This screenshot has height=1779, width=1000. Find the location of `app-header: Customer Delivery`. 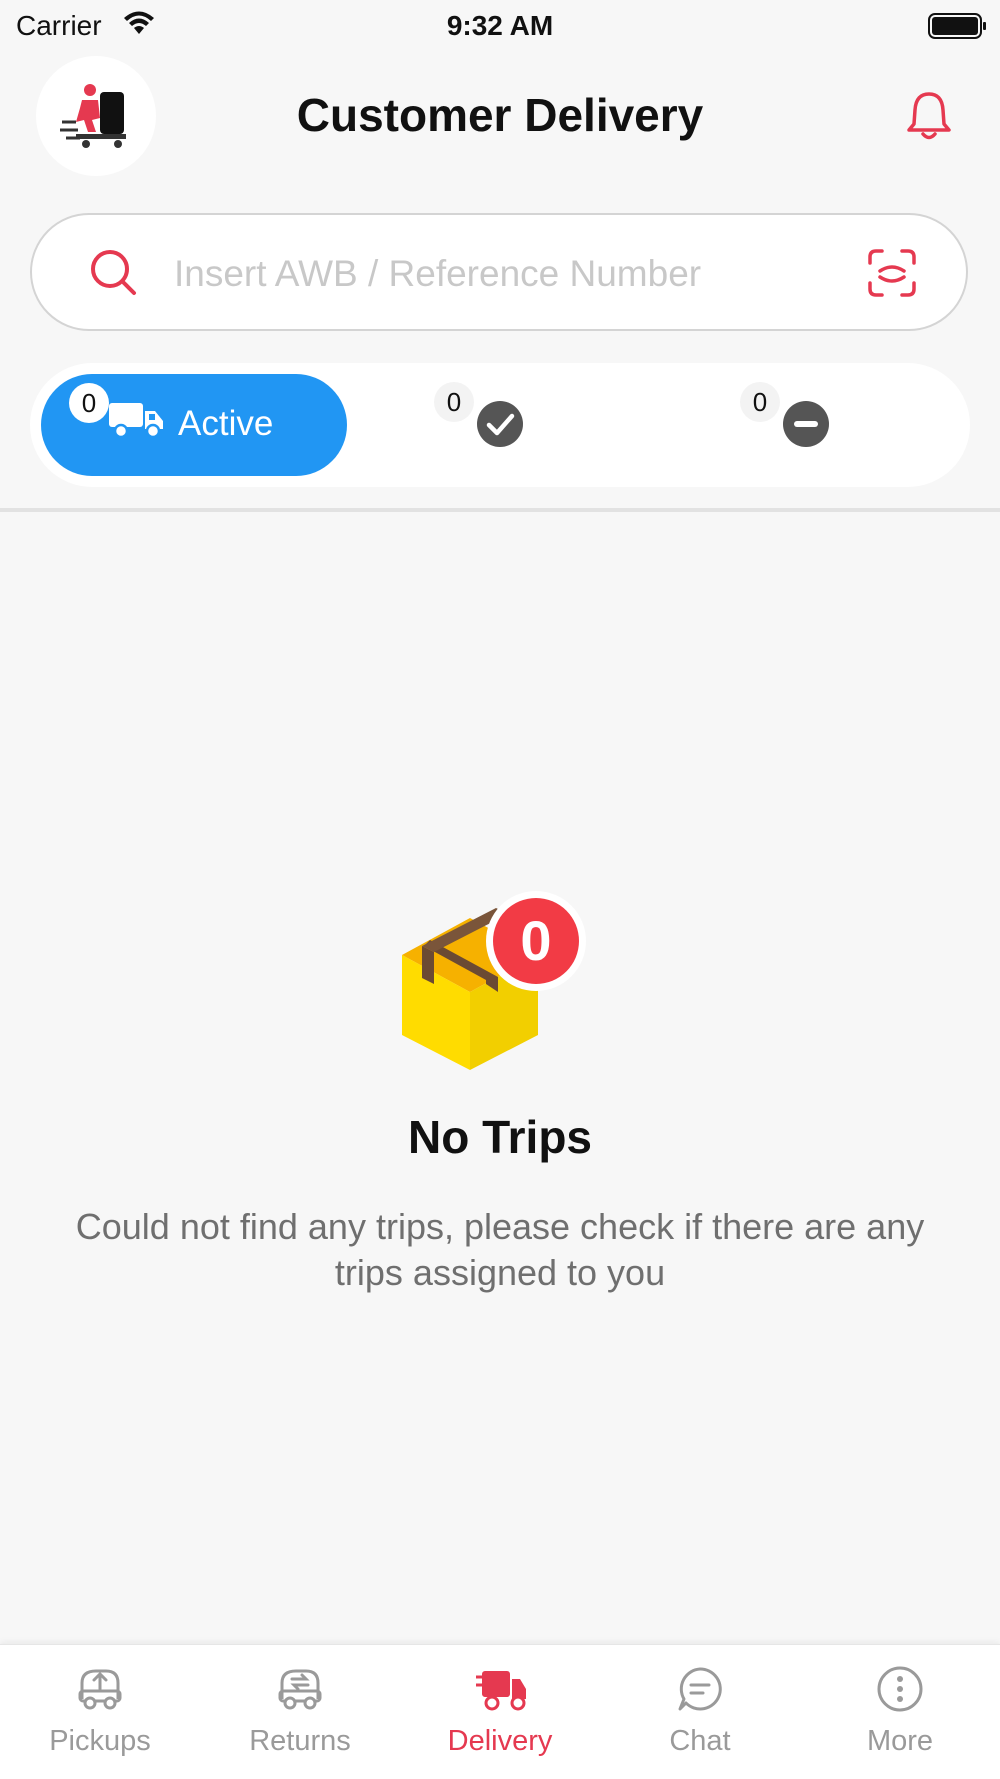

app-header: Customer Delivery is located at coordinates (500, 117).